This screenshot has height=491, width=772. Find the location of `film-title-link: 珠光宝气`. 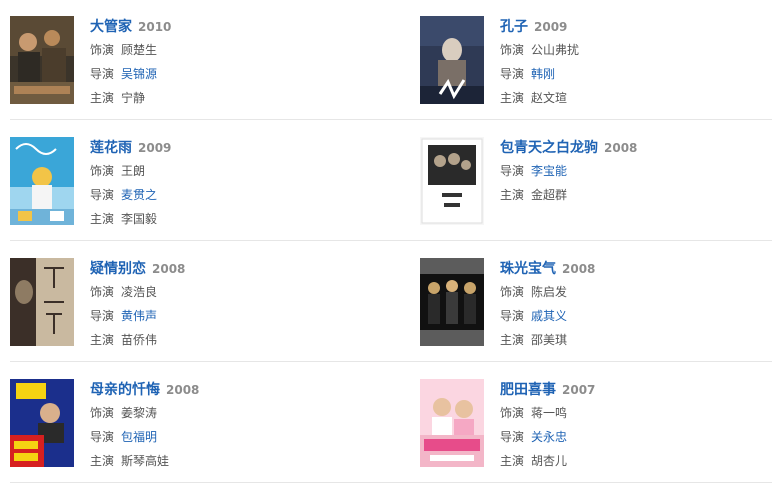

film-title-link: 珠光宝气 is located at coordinates (528, 269).